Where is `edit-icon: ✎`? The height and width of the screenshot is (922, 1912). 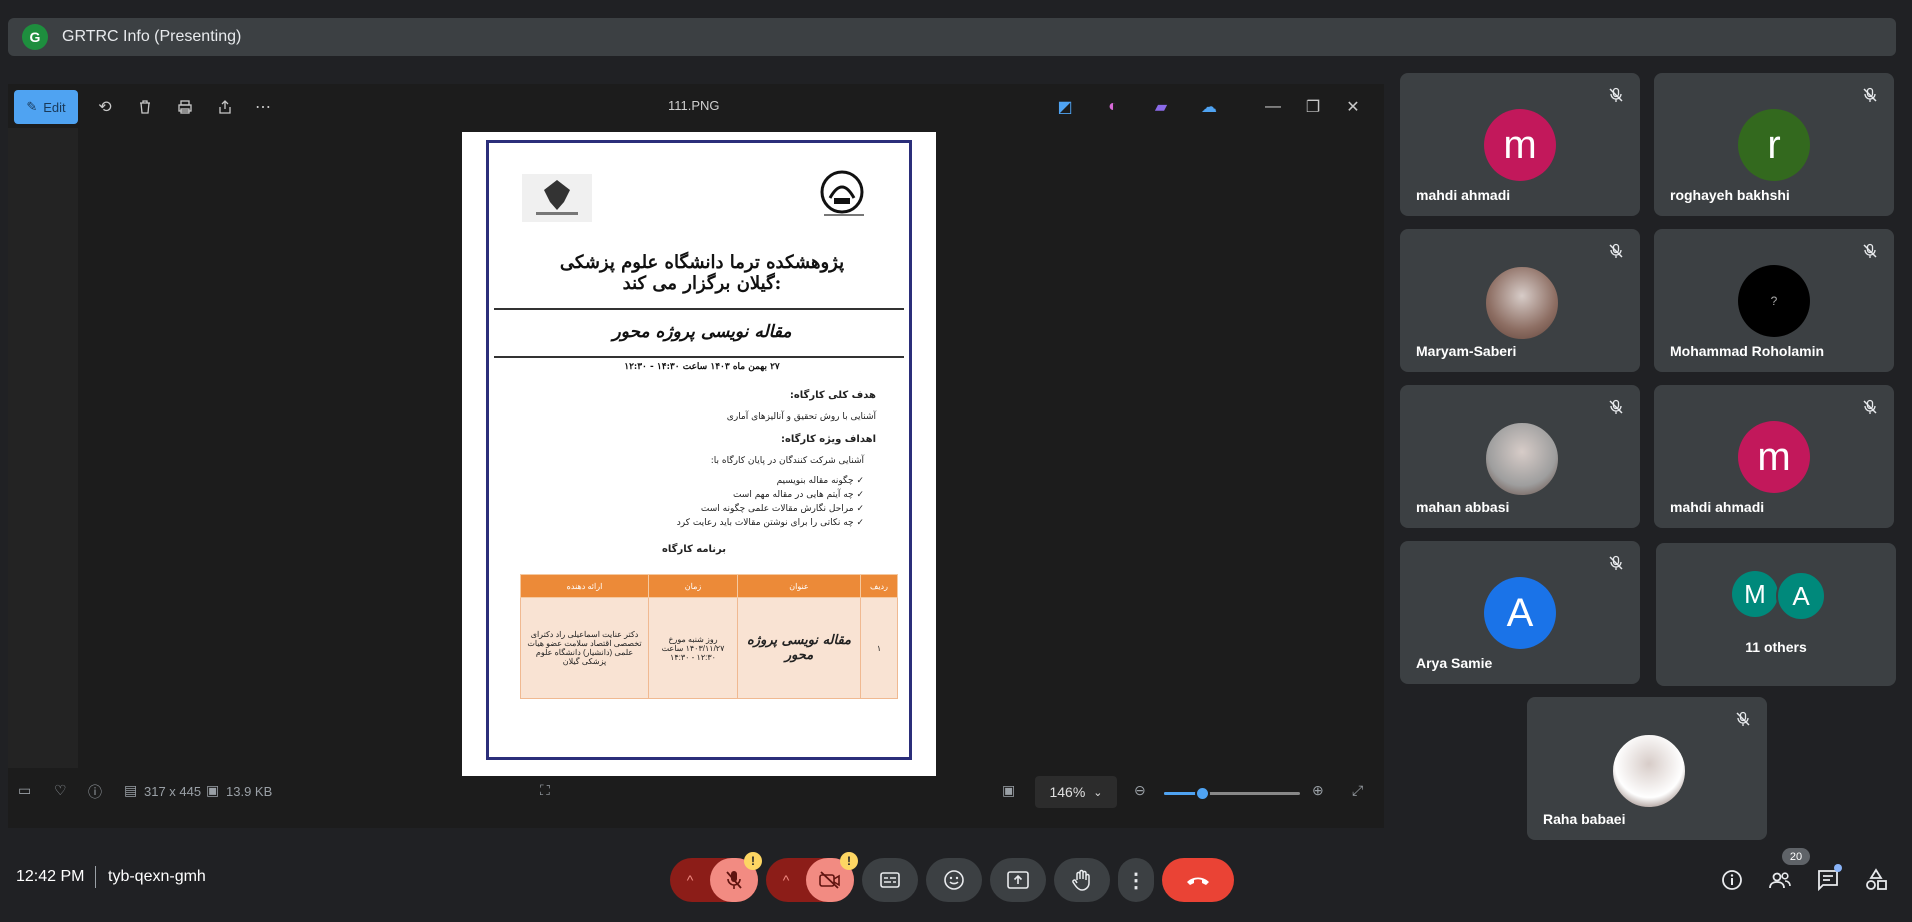 edit-icon: ✎ is located at coordinates (32, 106).